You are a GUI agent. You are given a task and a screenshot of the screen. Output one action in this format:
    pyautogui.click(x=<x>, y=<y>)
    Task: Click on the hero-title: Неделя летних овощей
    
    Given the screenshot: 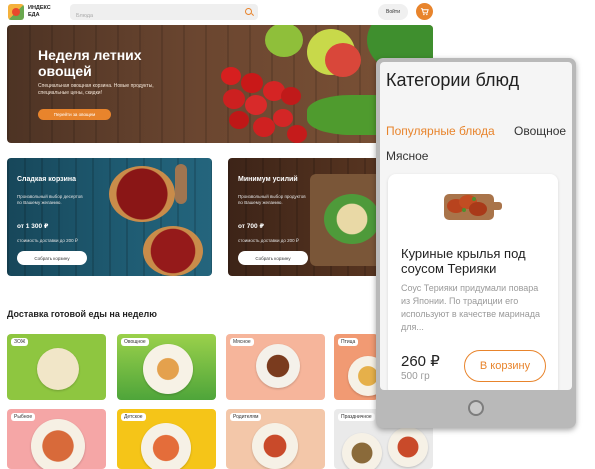 What is the action you would take?
    pyautogui.click(x=90, y=63)
    